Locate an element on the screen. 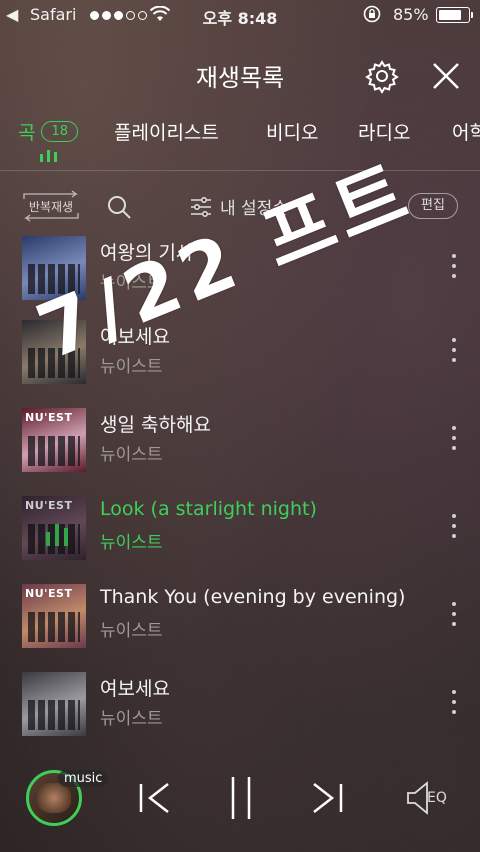  gear-icon is located at coordinates (382, 76).